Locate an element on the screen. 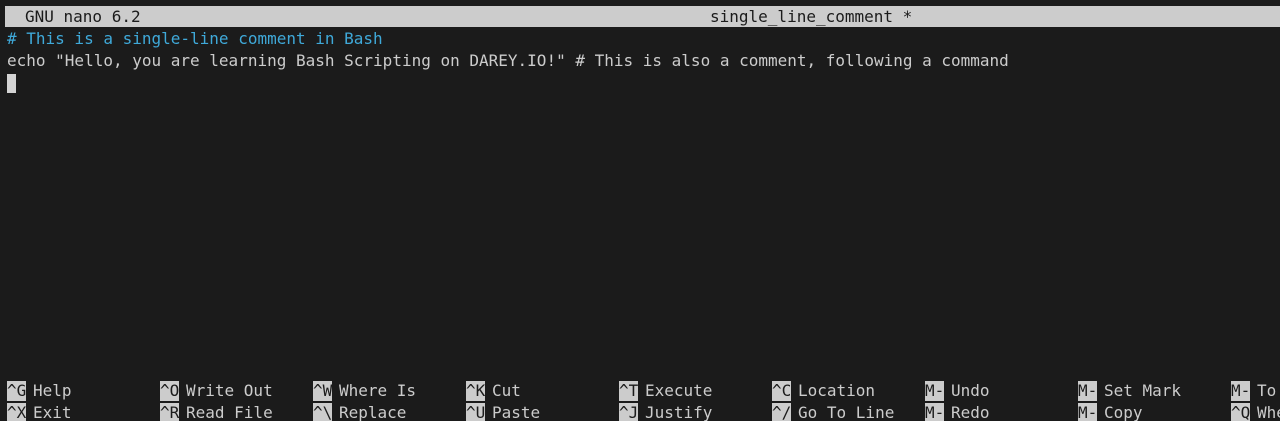  shortcut-label: Help is located at coordinates (52, 390).